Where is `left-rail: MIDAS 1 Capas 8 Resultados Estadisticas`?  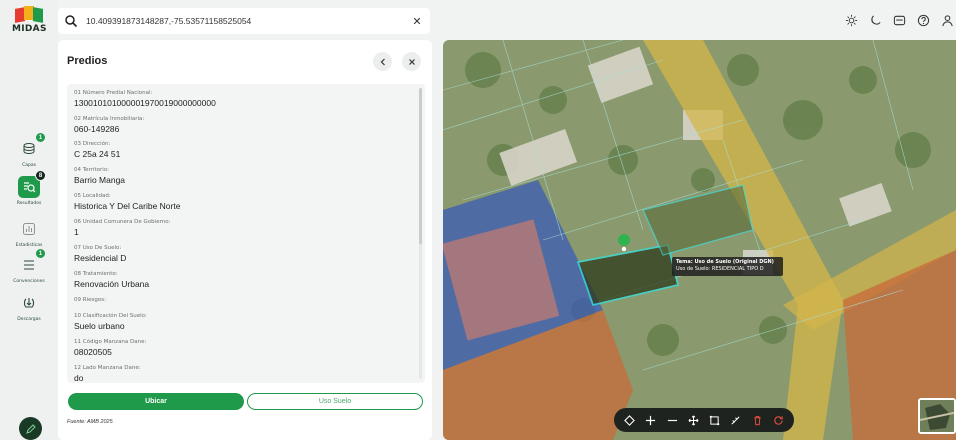 left-rail: MIDAS 1 Capas 8 Resultados Estadisticas is located at coordinates (29, 220).